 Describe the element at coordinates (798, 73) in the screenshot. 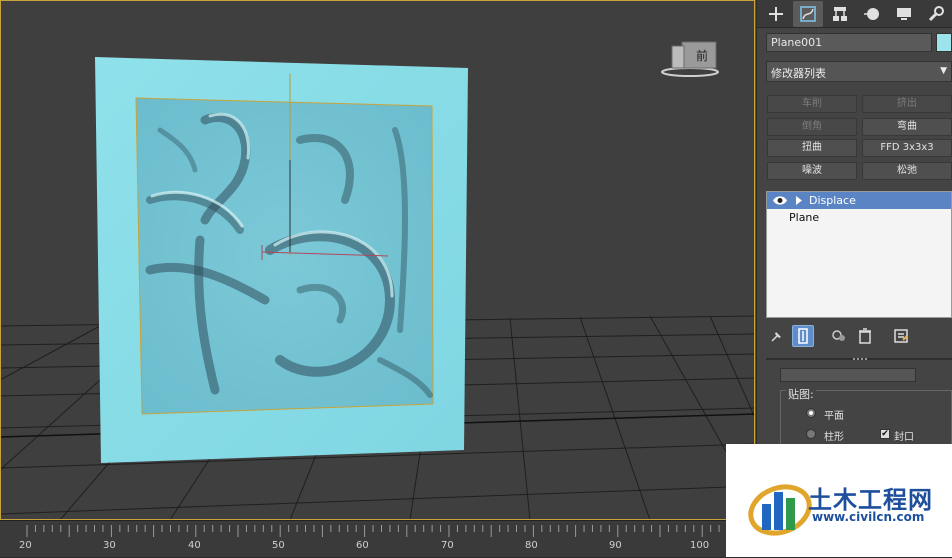

I see `modifier-list-label: 修改器列表` at that location.